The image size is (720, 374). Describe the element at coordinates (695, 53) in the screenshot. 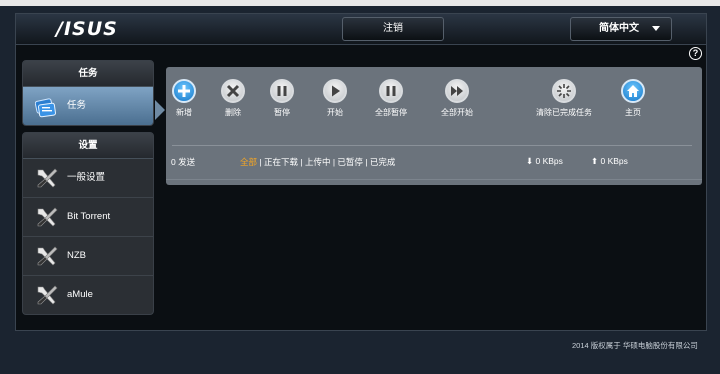

I see `help-icon: ?` at that location.